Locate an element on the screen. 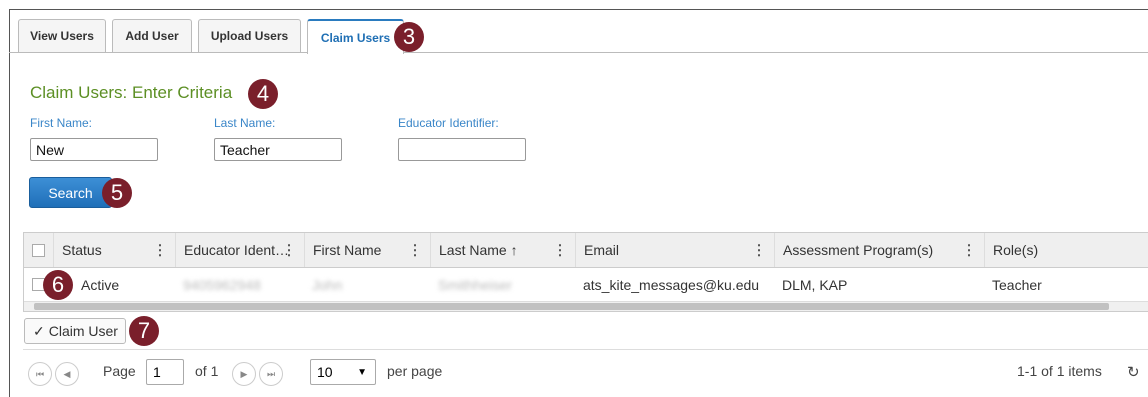 This screenshot has height=397, width=1148. column-header-label: Status is located at coordinates (82, 250).